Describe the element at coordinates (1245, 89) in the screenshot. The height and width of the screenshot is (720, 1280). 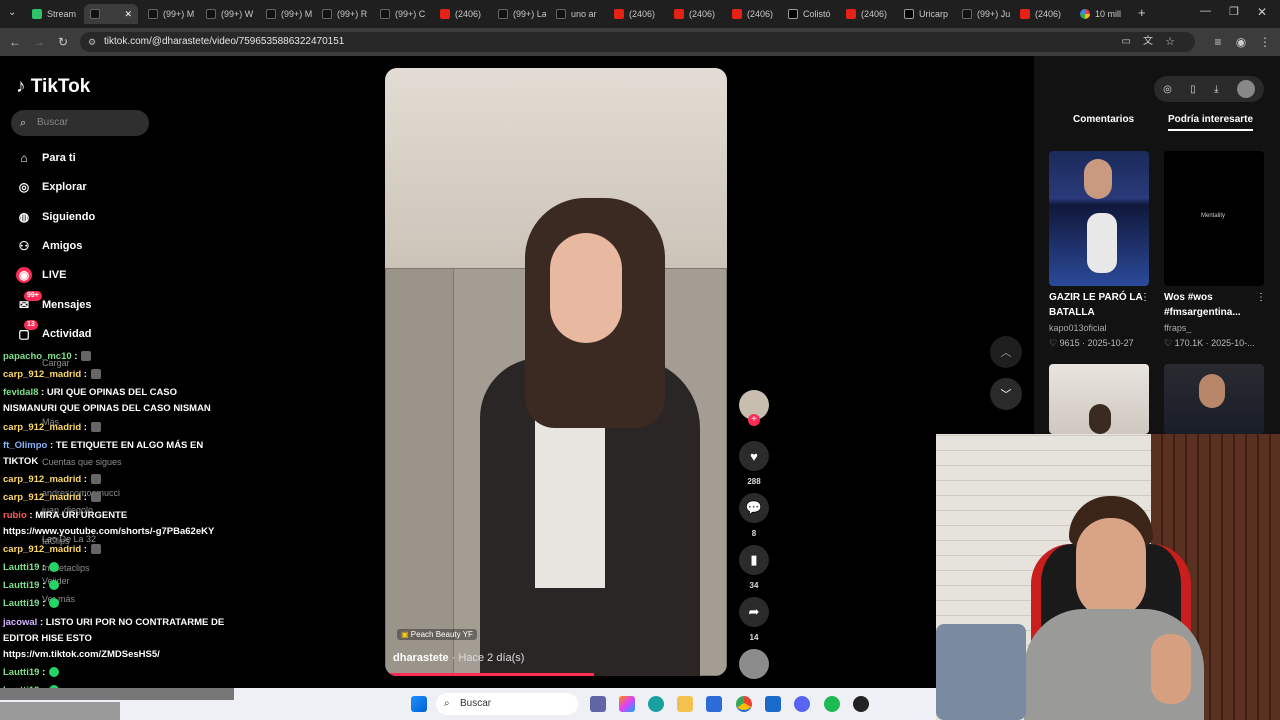
I see `user-avatar` at that location.